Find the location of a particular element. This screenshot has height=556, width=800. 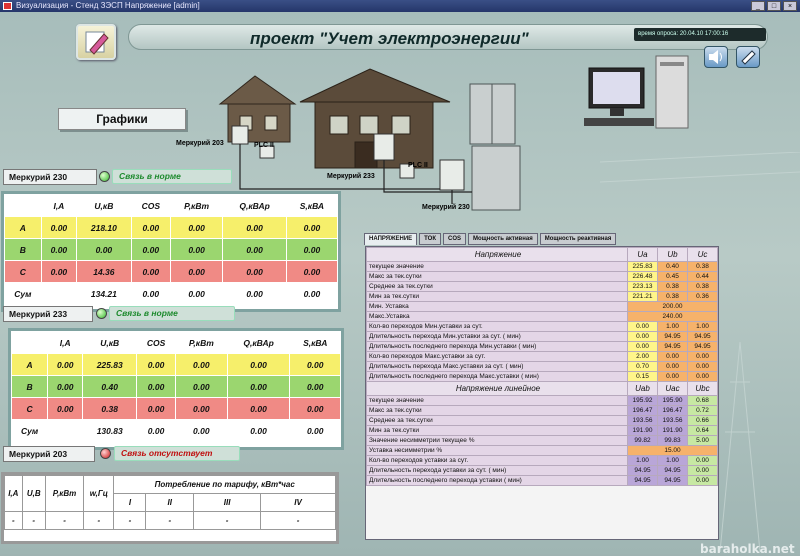

m233-col-s: S,кВА is located at coordinates (315, 342).